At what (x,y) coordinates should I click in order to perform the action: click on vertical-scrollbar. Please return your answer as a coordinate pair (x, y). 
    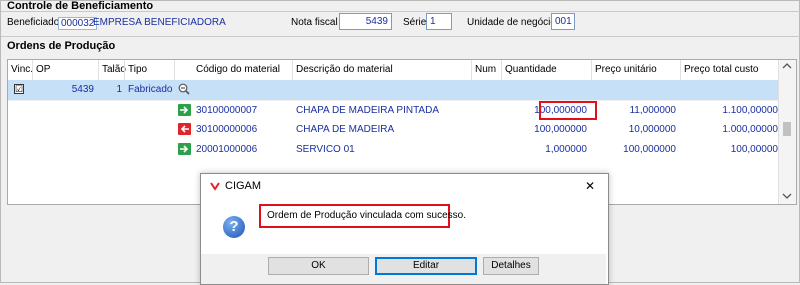
    Looking at the image, I should click on (787, 132).